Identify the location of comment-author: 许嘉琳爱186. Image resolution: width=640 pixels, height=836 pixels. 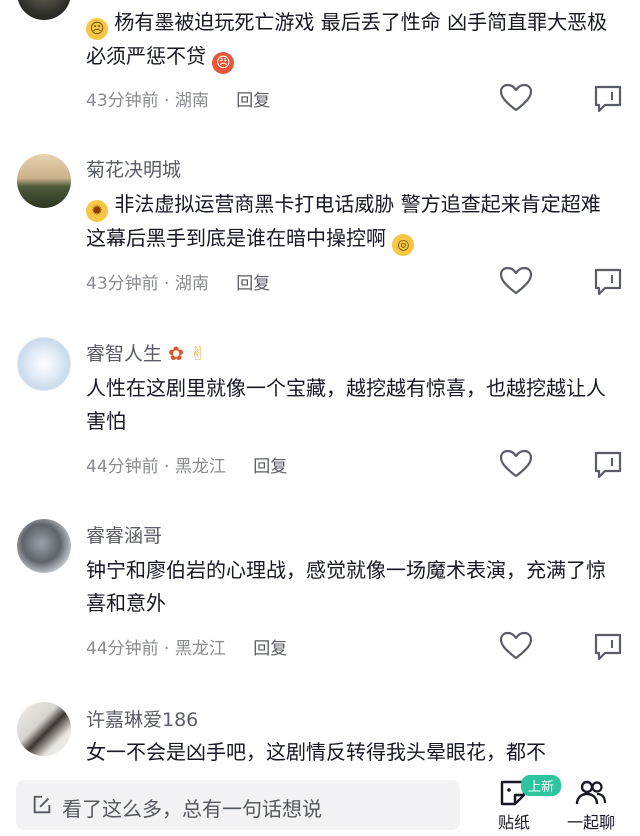
(142, 718).